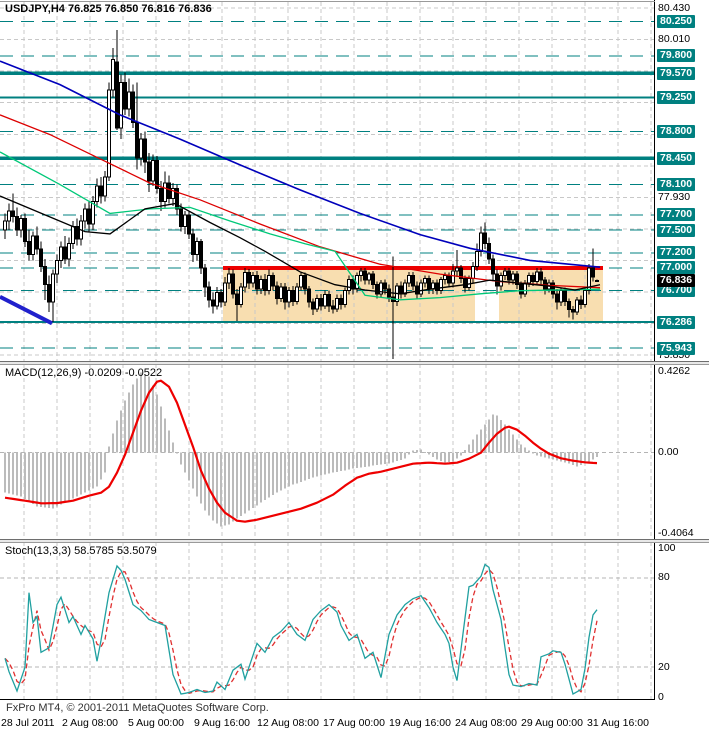  What do you see at coordinates (108, 9) in the screenshot?
I see `chart-title: USDJPY,H4 76.825 76.850 76.816 76.836` at bounding box center [108, 9].